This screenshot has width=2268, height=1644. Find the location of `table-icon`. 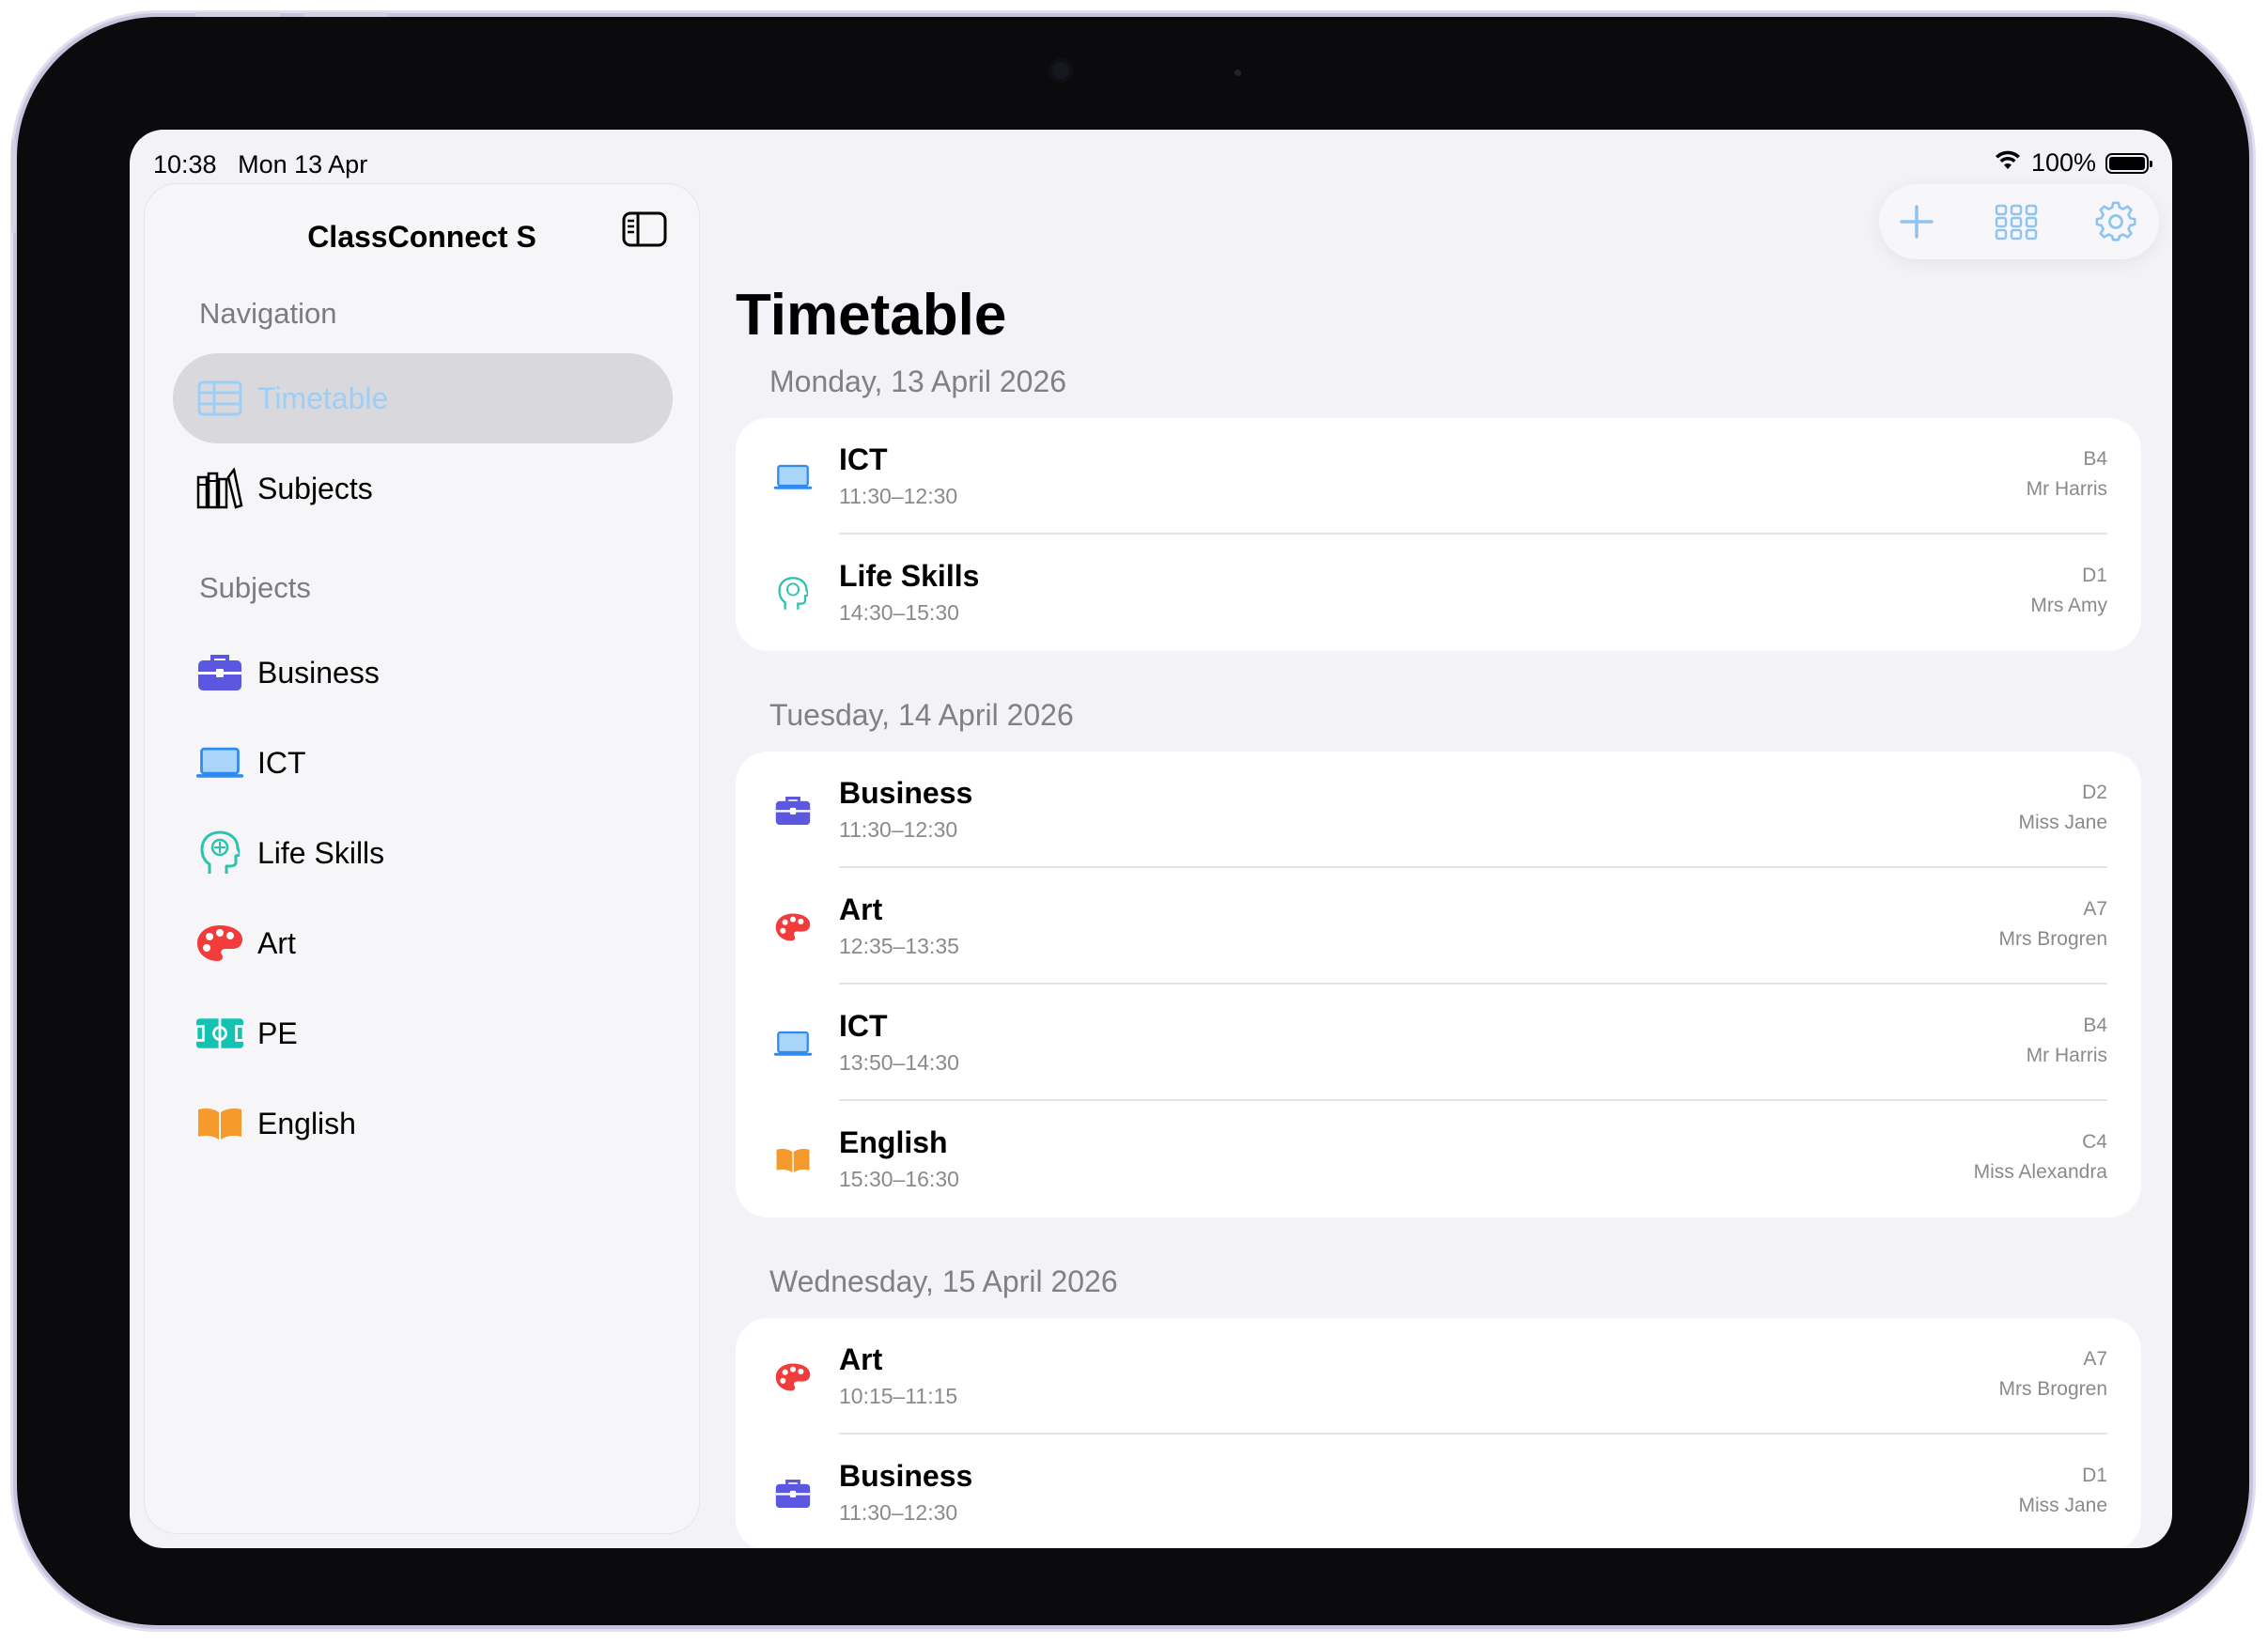

table-icon is located at coordinates (219, 398).